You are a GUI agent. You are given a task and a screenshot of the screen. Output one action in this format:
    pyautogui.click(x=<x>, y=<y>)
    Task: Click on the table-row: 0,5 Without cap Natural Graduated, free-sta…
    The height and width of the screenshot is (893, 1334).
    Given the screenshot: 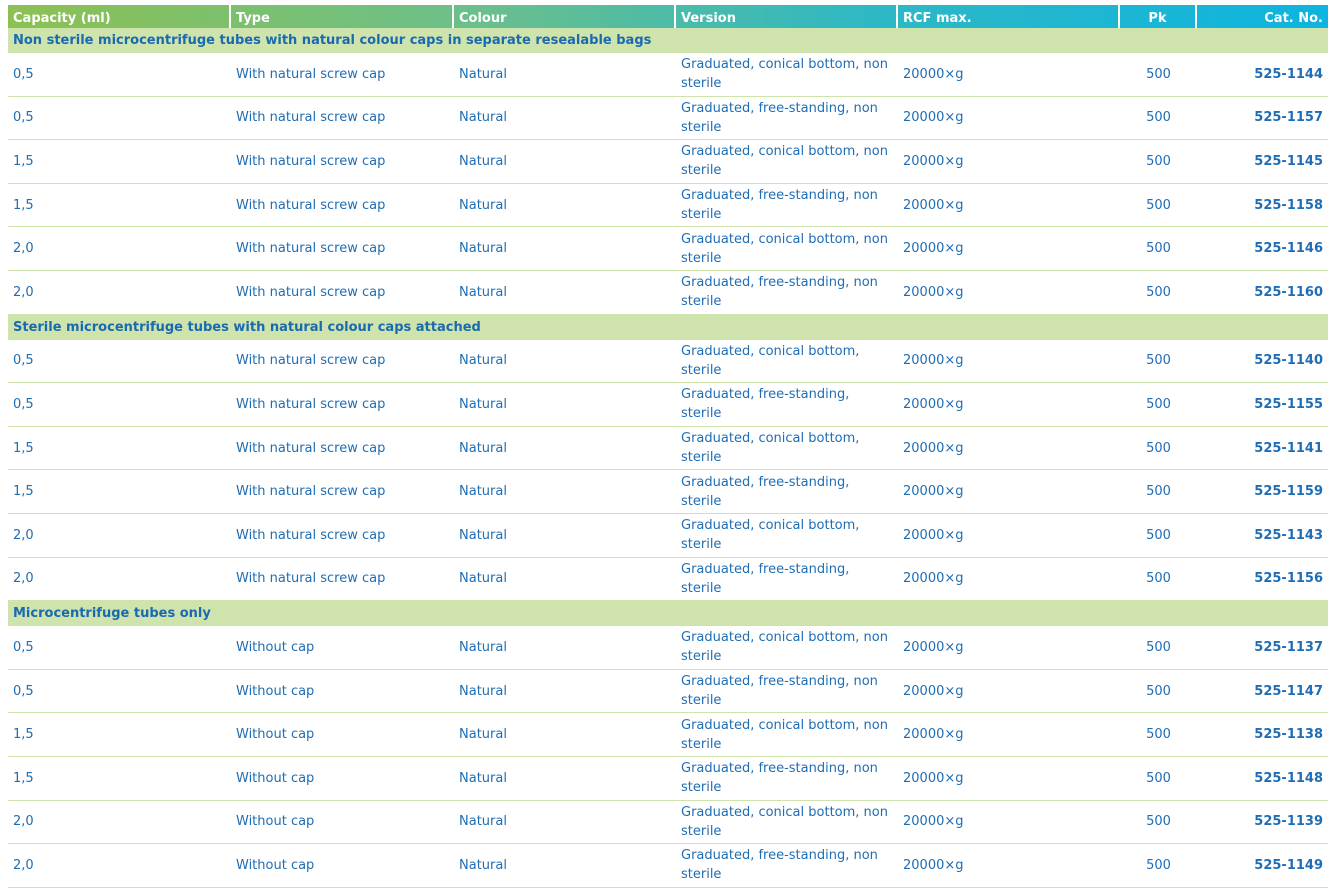 What is the action you would take?
    pyautogui.click(x=668, y=692)
    